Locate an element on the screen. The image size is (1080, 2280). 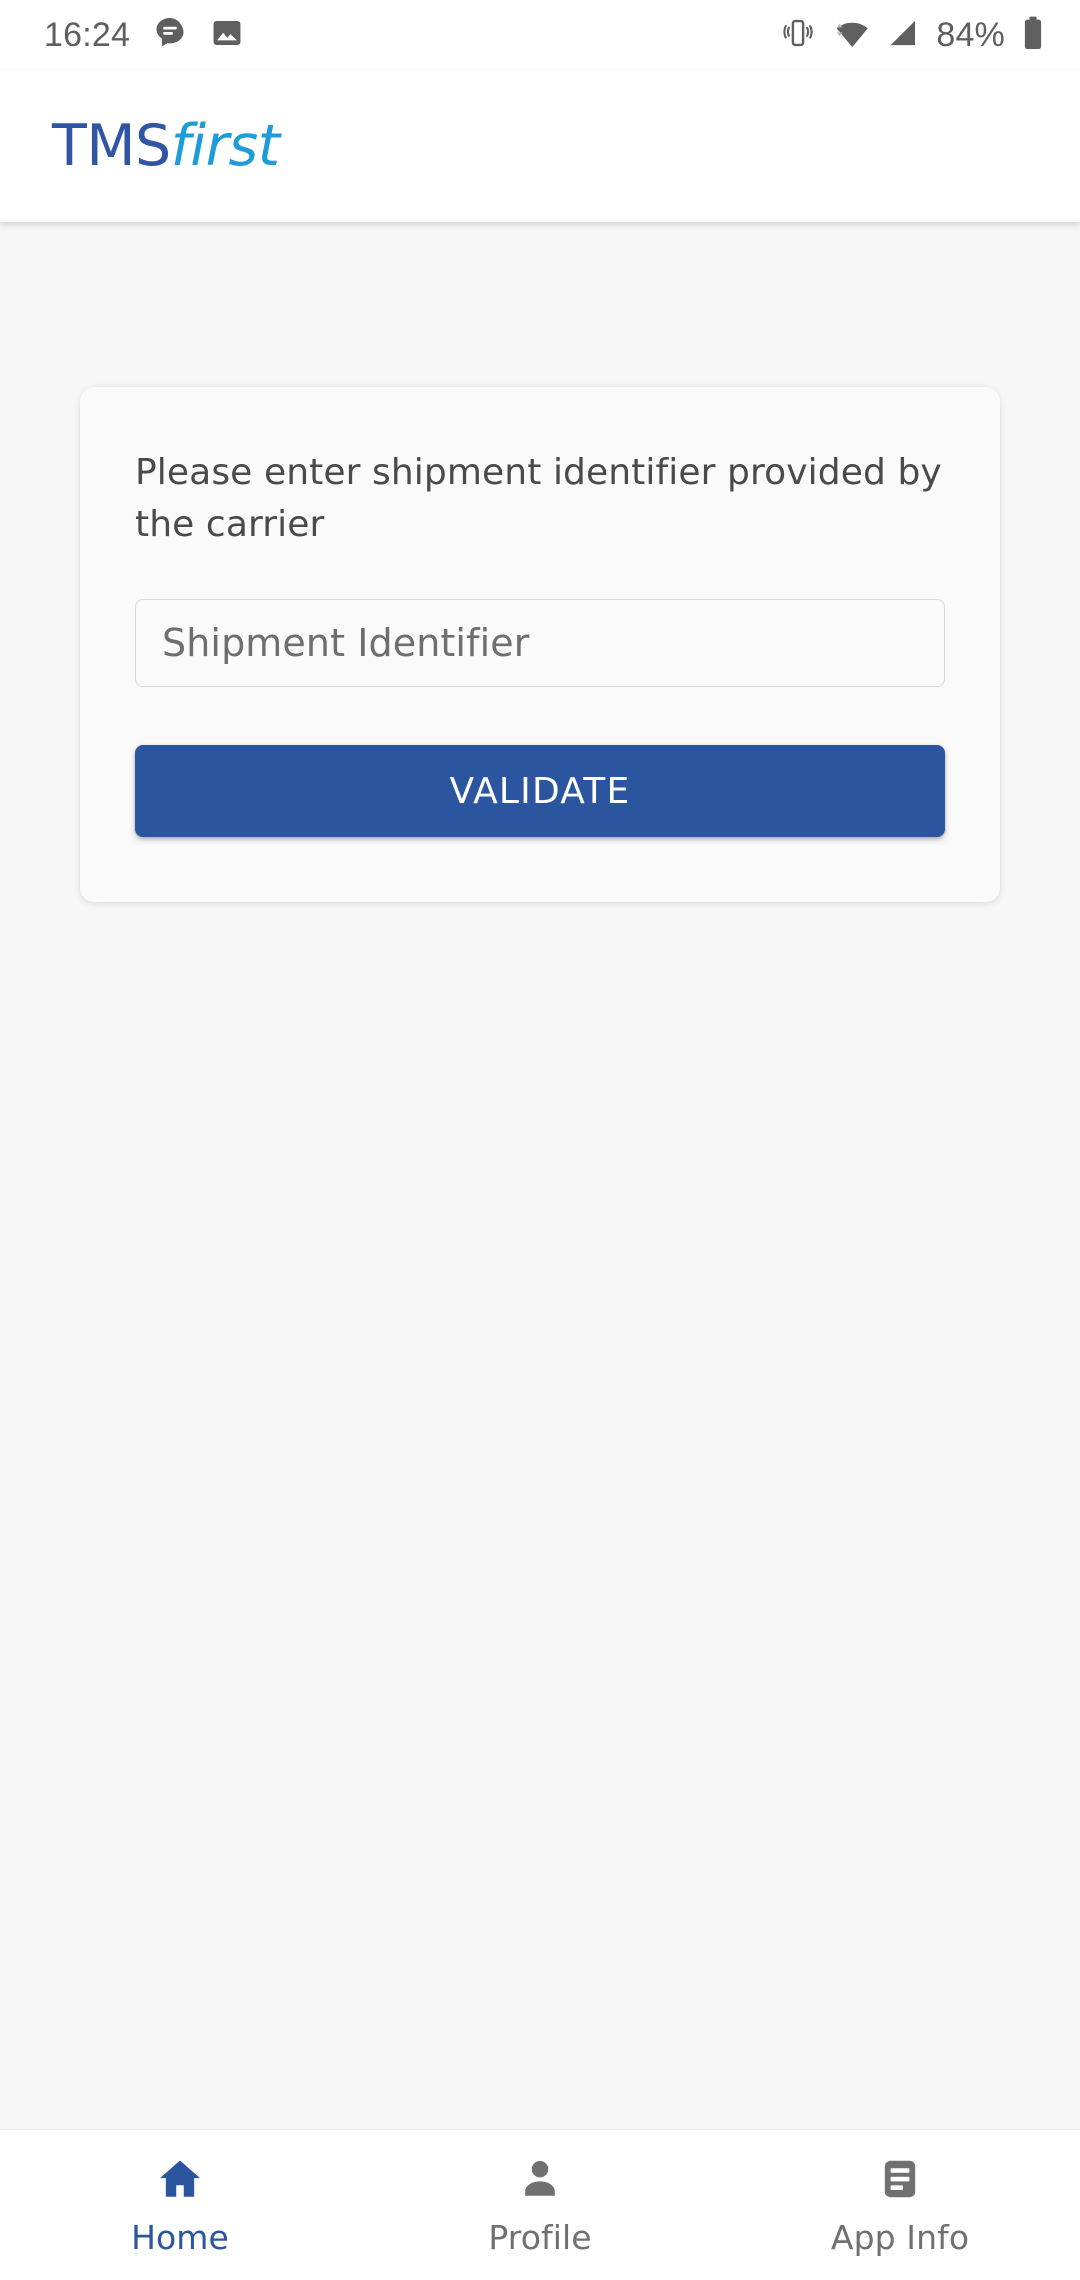
status-bar-clock: 16:24 is located at coordinates (87, 34).